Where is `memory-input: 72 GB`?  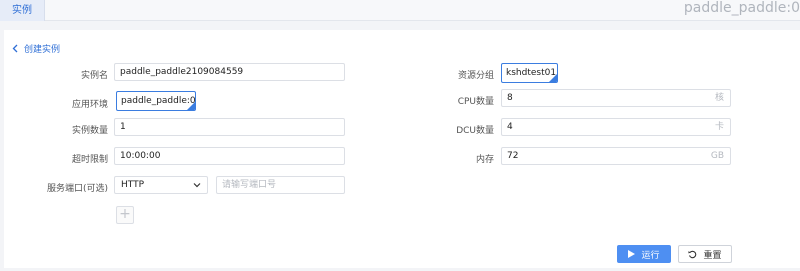 memory-input: 72 GB is located at coordinates (616, 156).